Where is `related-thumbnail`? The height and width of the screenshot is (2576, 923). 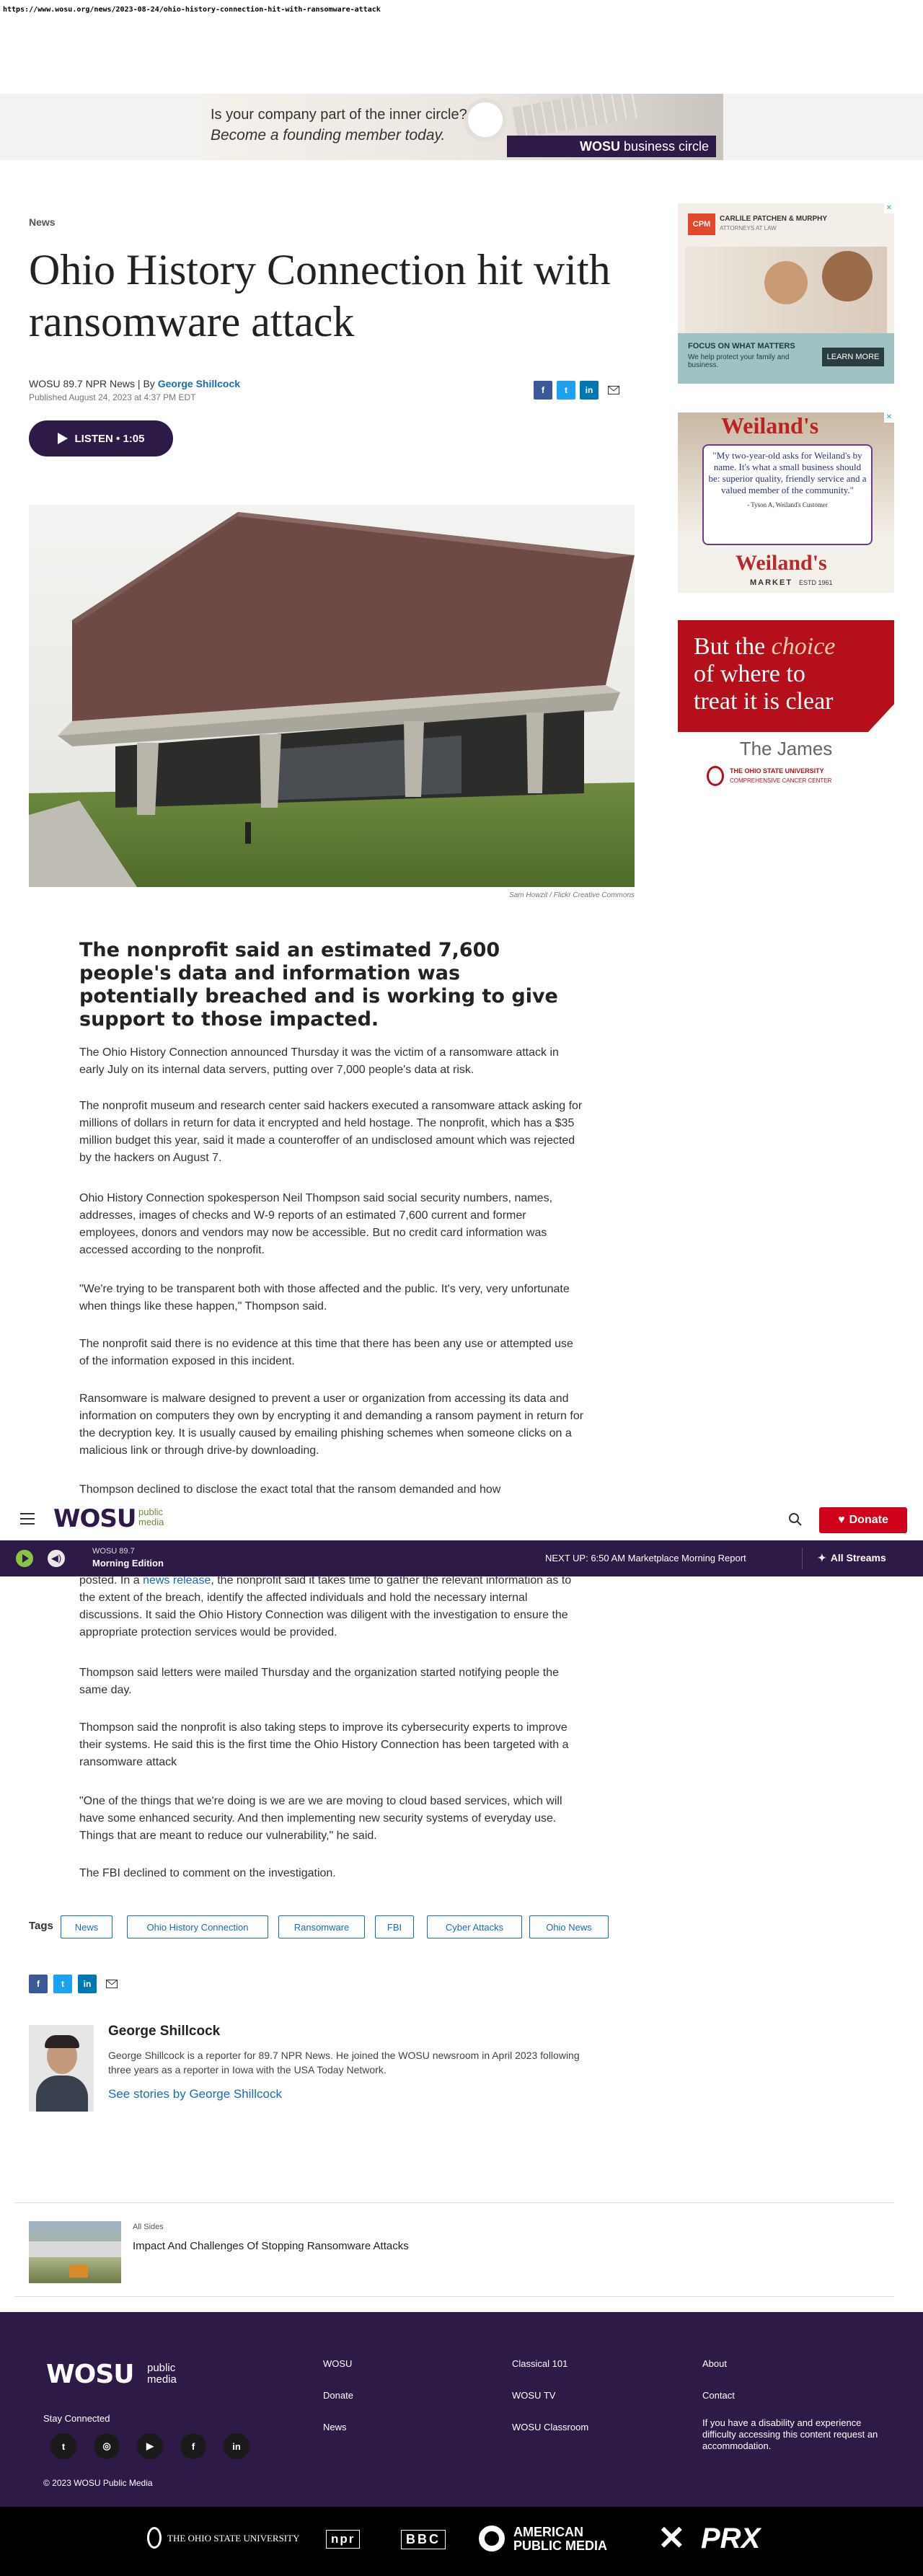
related-thumbnail is located at coordinates (75, 2252).